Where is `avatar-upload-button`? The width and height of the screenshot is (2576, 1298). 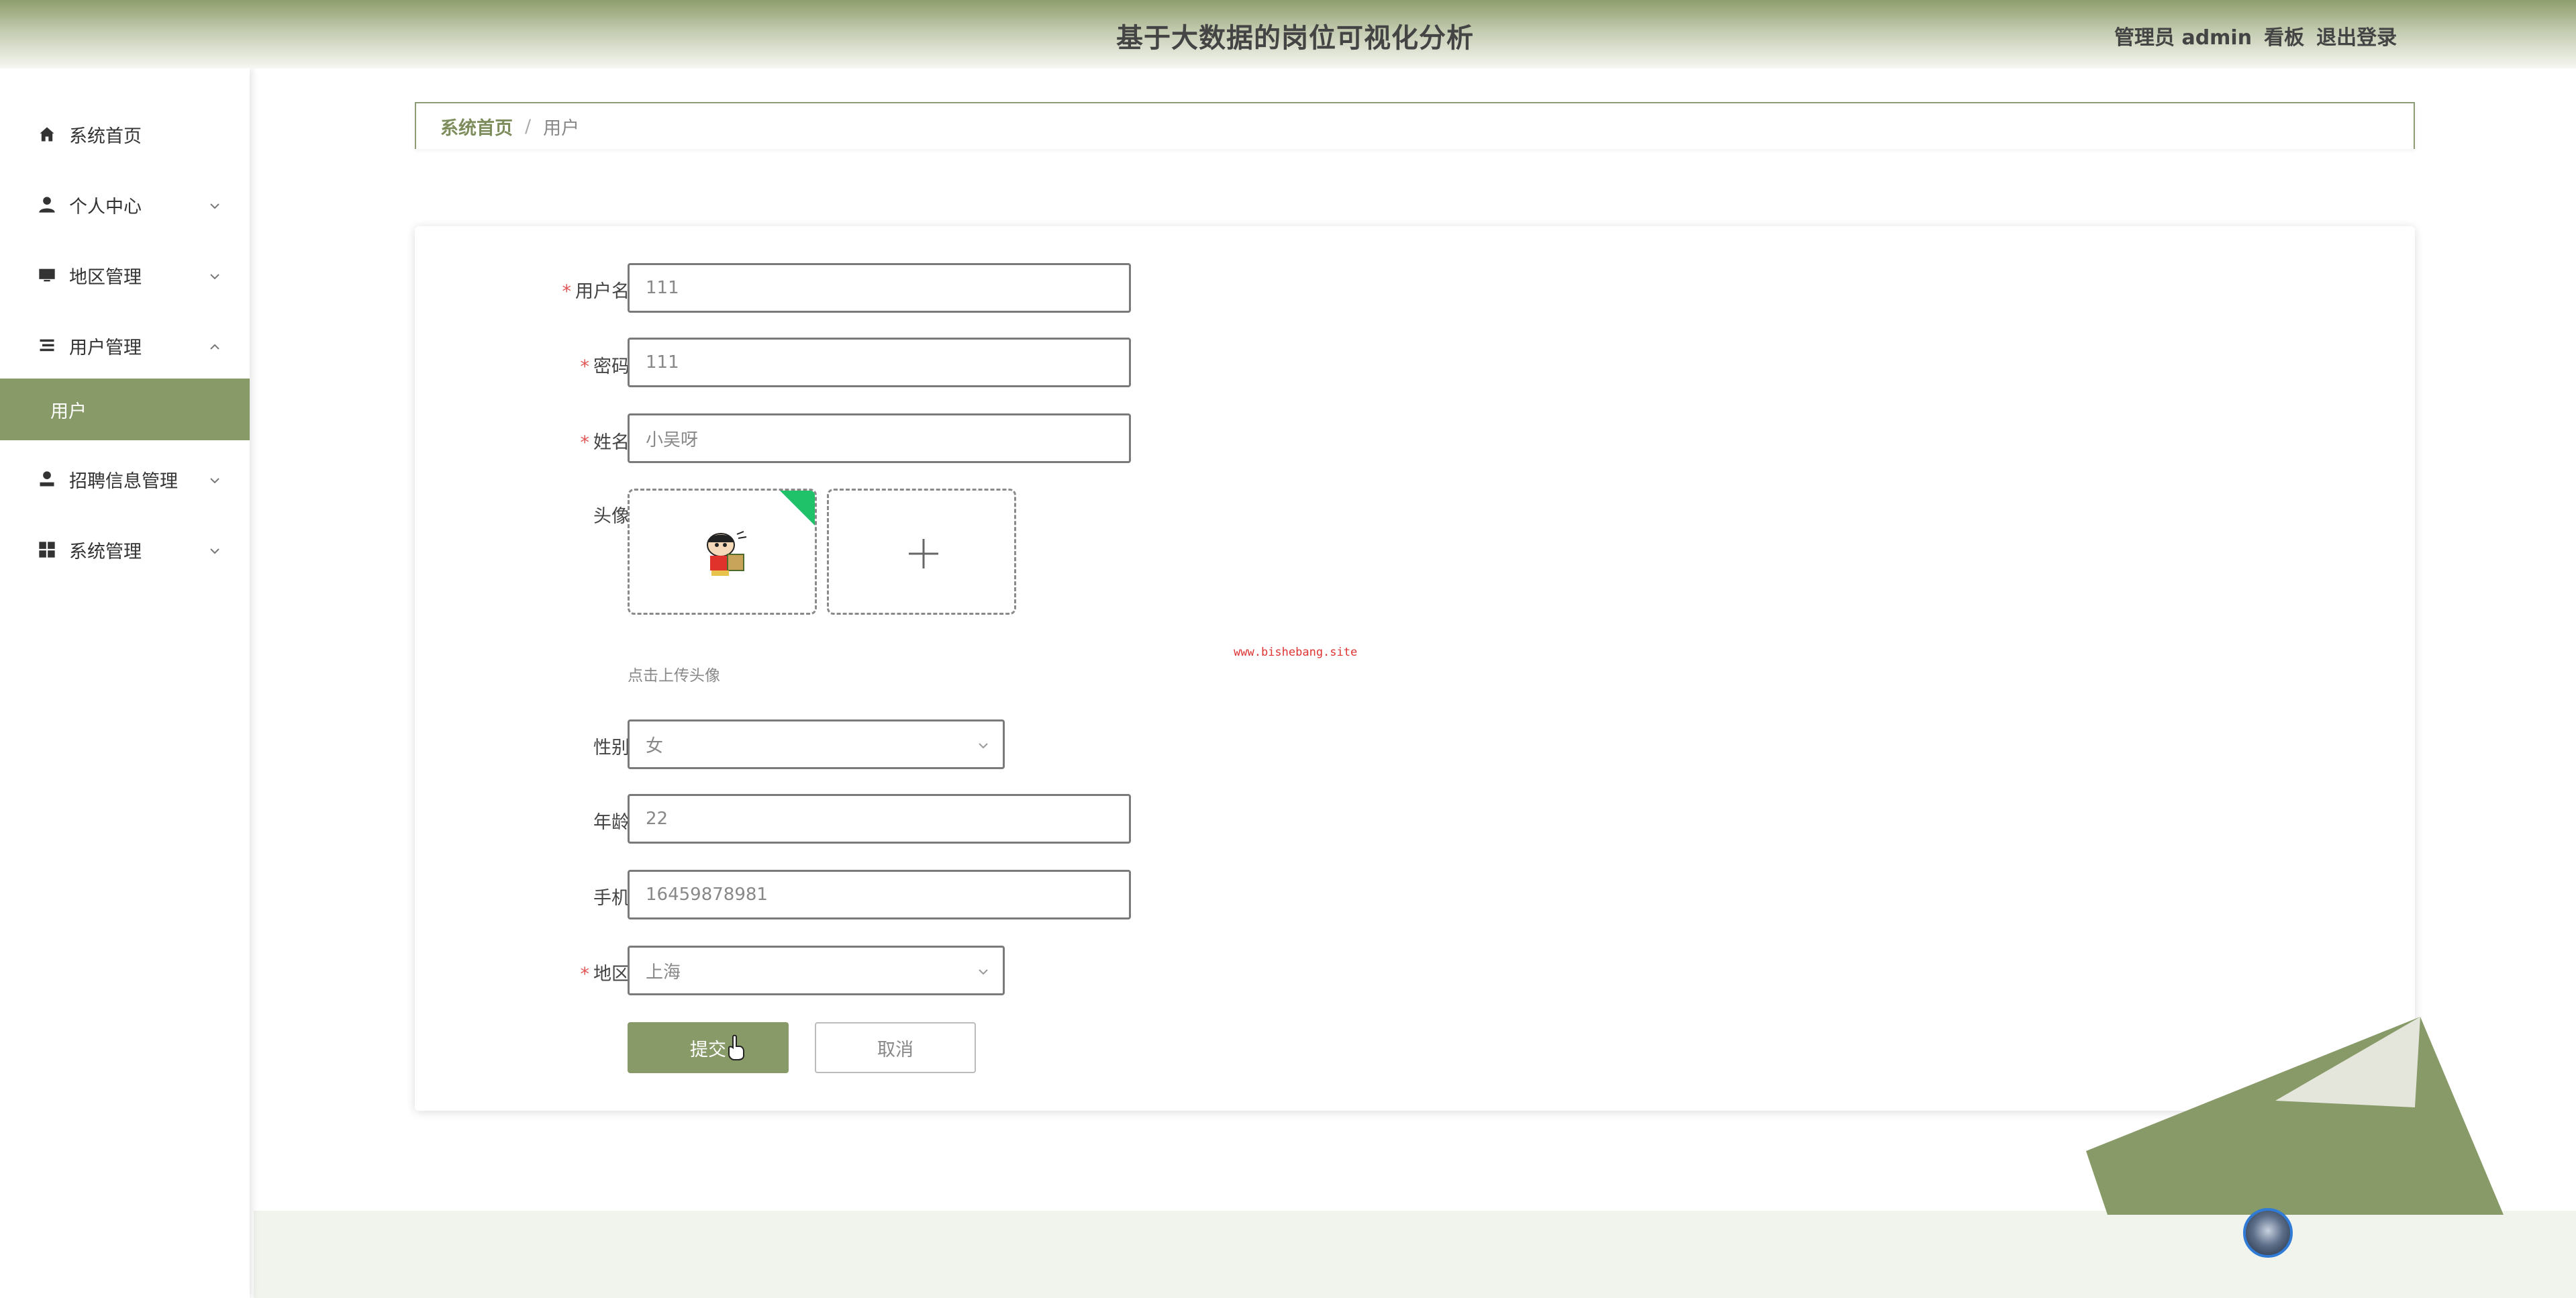
avatar-upload-button is located at coordinates (921, 552).